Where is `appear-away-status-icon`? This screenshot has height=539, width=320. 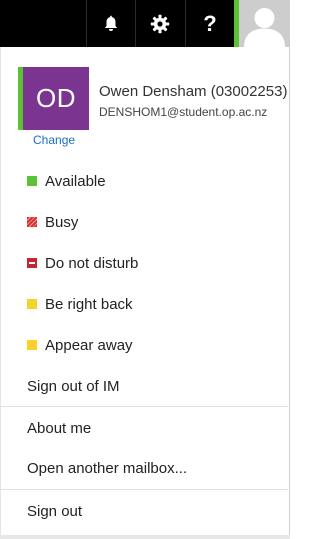
appear-away-status-icon is located at coordinates (32, 345).